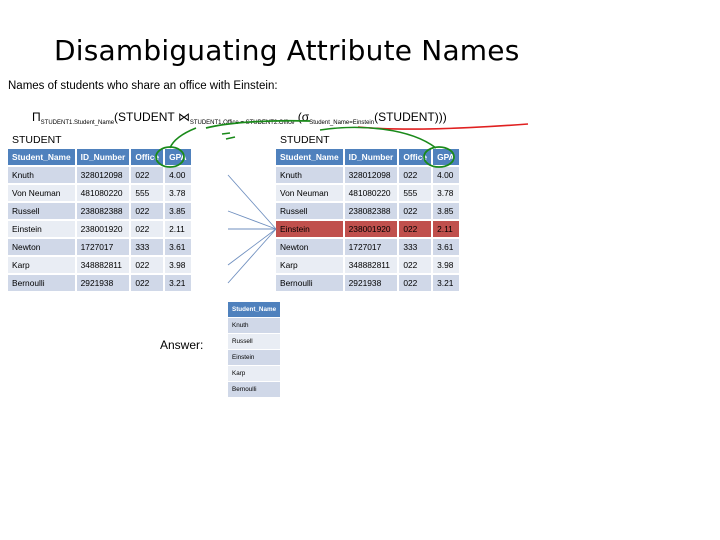 The image size is (720, 540). What do you see at coordinates (242, 123) in the screenshot?
I see `join-subscript: STUDENT1.Office = STUDENT2.Office` at bounding box center [242, 123].